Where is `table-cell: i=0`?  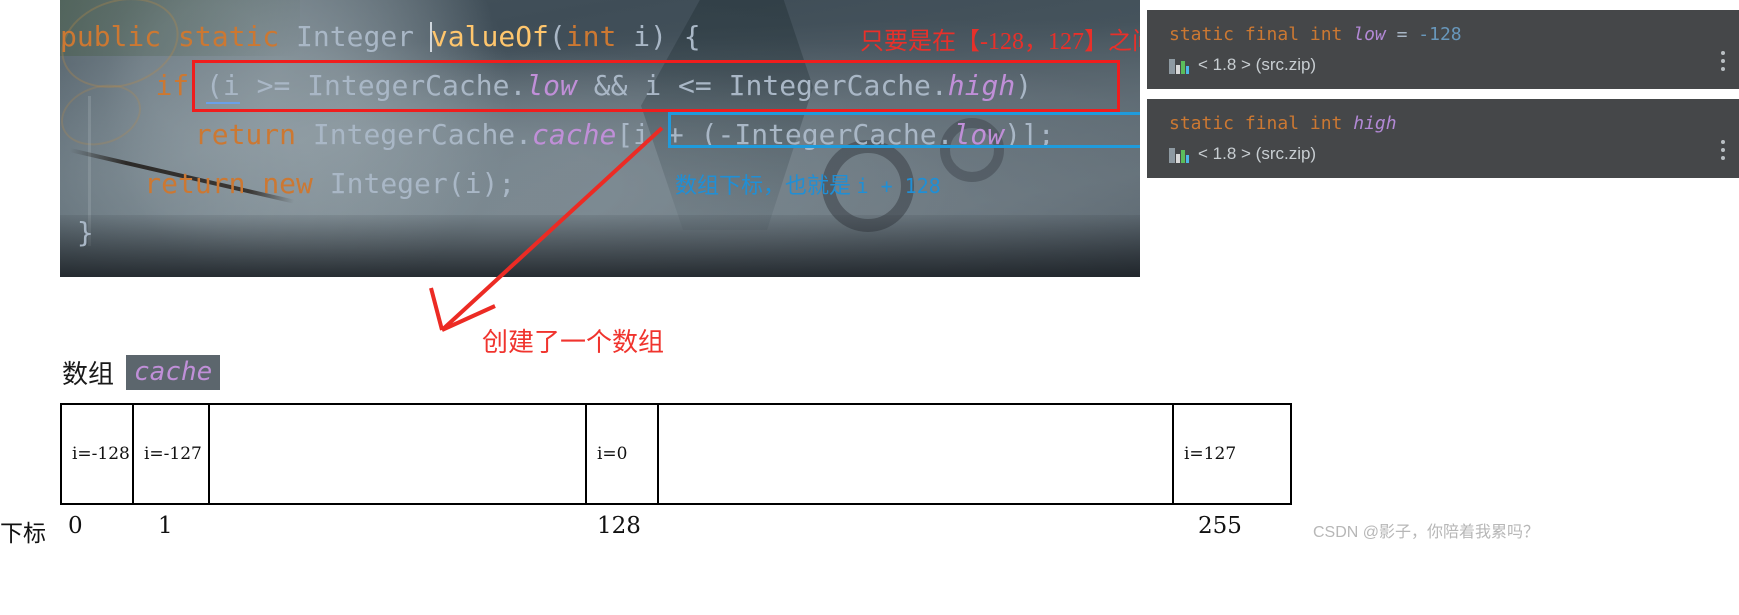 table-cell: i=0 is located at coordinates (623, 454).